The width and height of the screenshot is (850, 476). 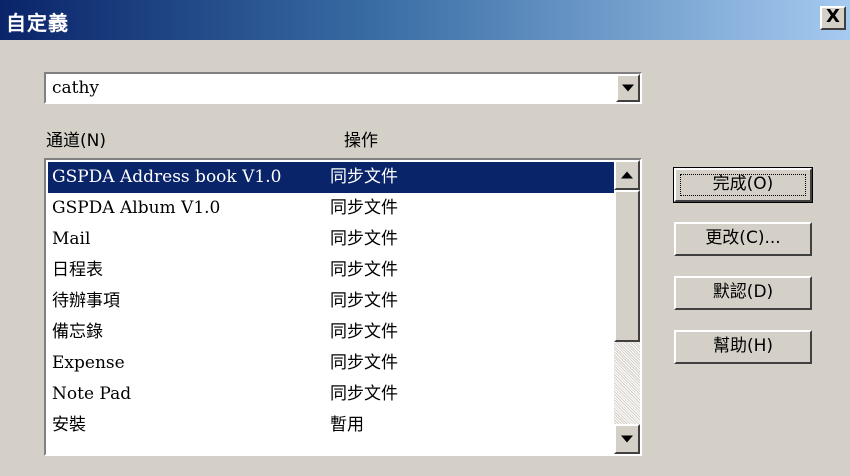 I want to click on channel-column-header: 通道(N), so click(x=76, y=141).